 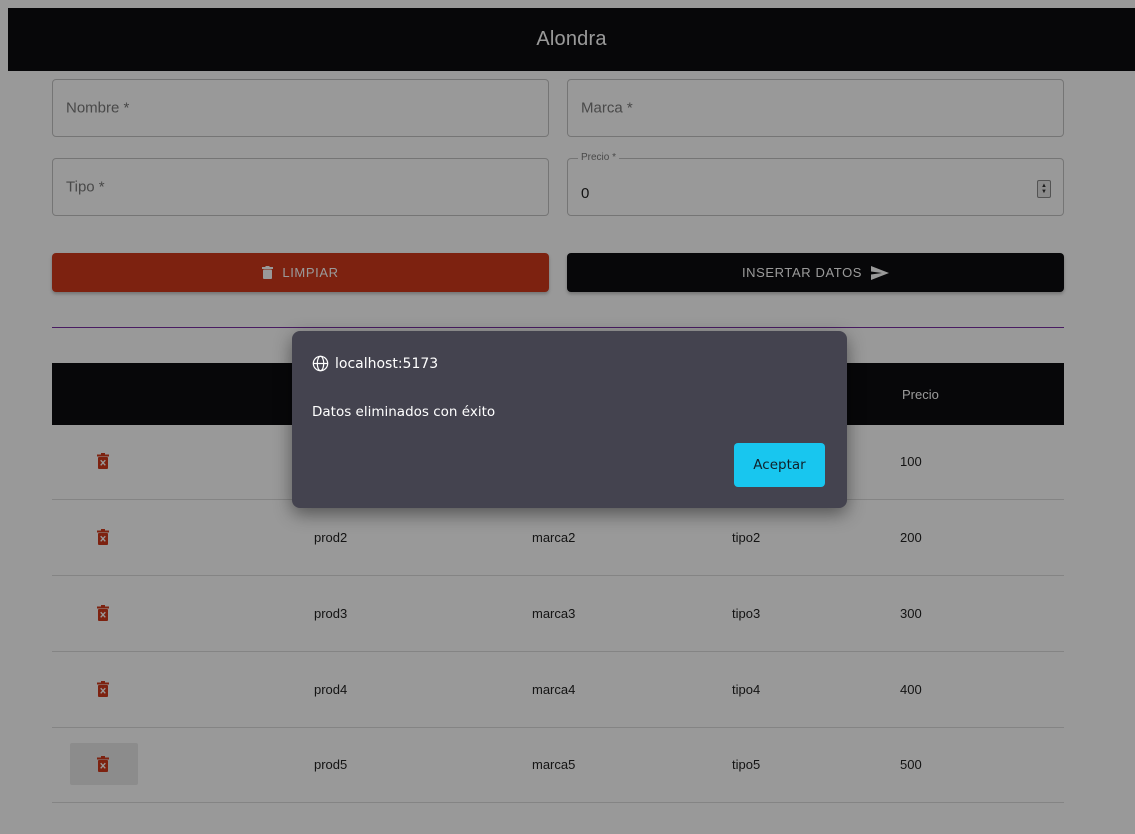 I want to click on dialog-message: Datos eliminados con éxito, so click(x=404, y=412).